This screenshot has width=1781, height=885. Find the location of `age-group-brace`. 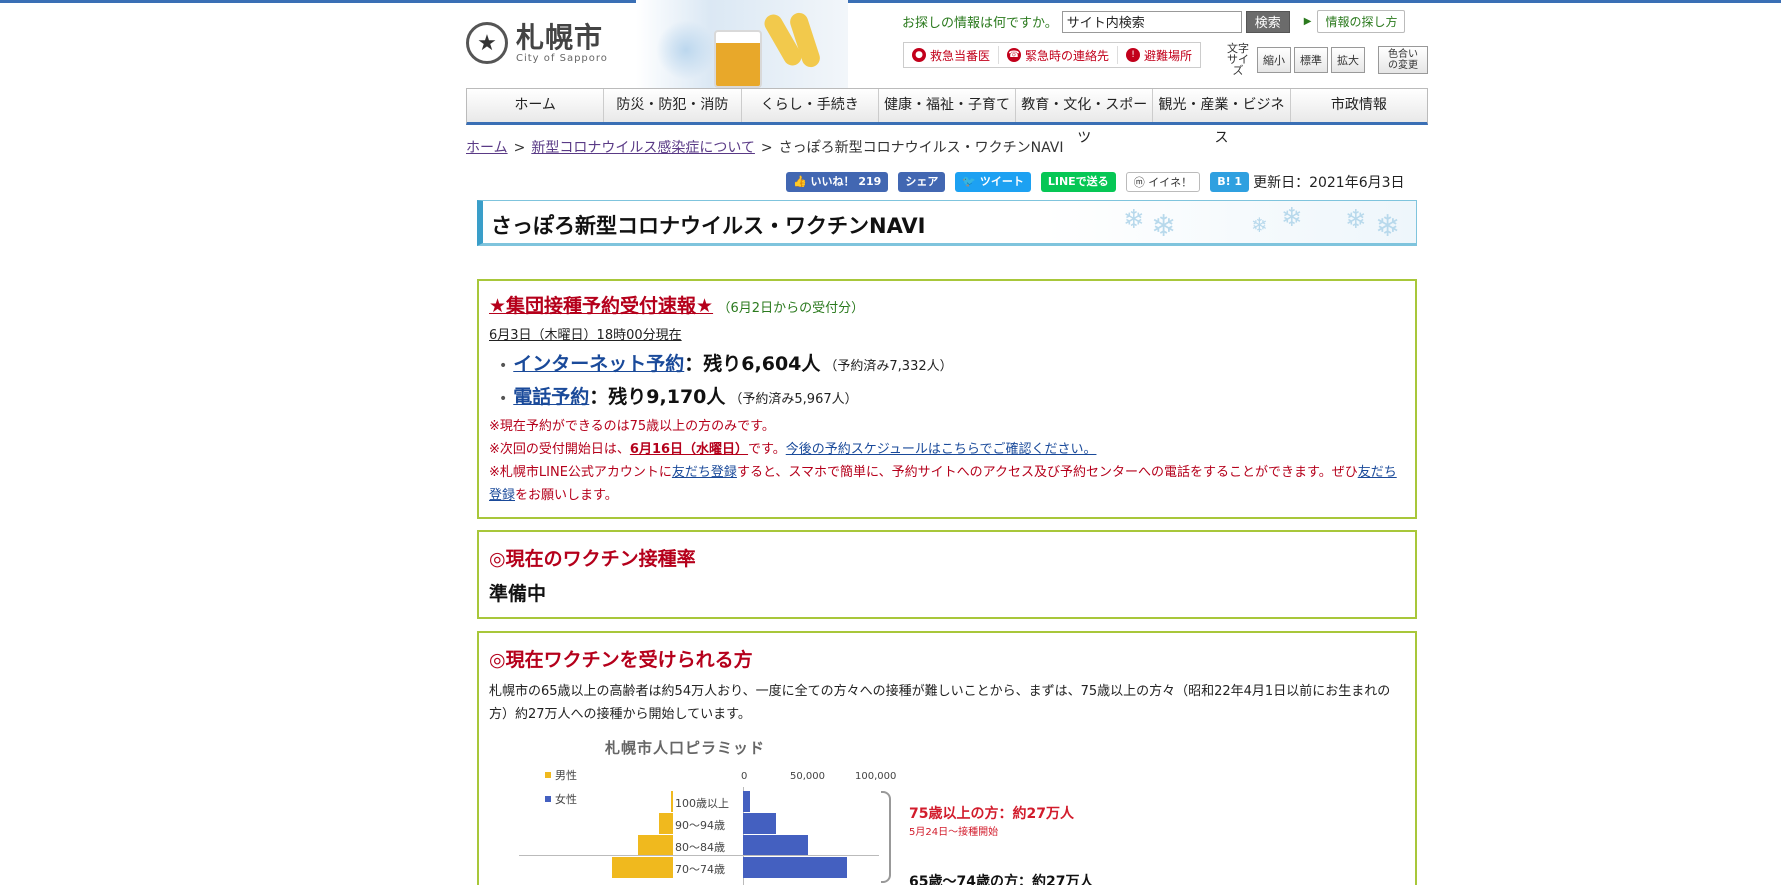

age-group-brace is located at coordinates (886, 837).